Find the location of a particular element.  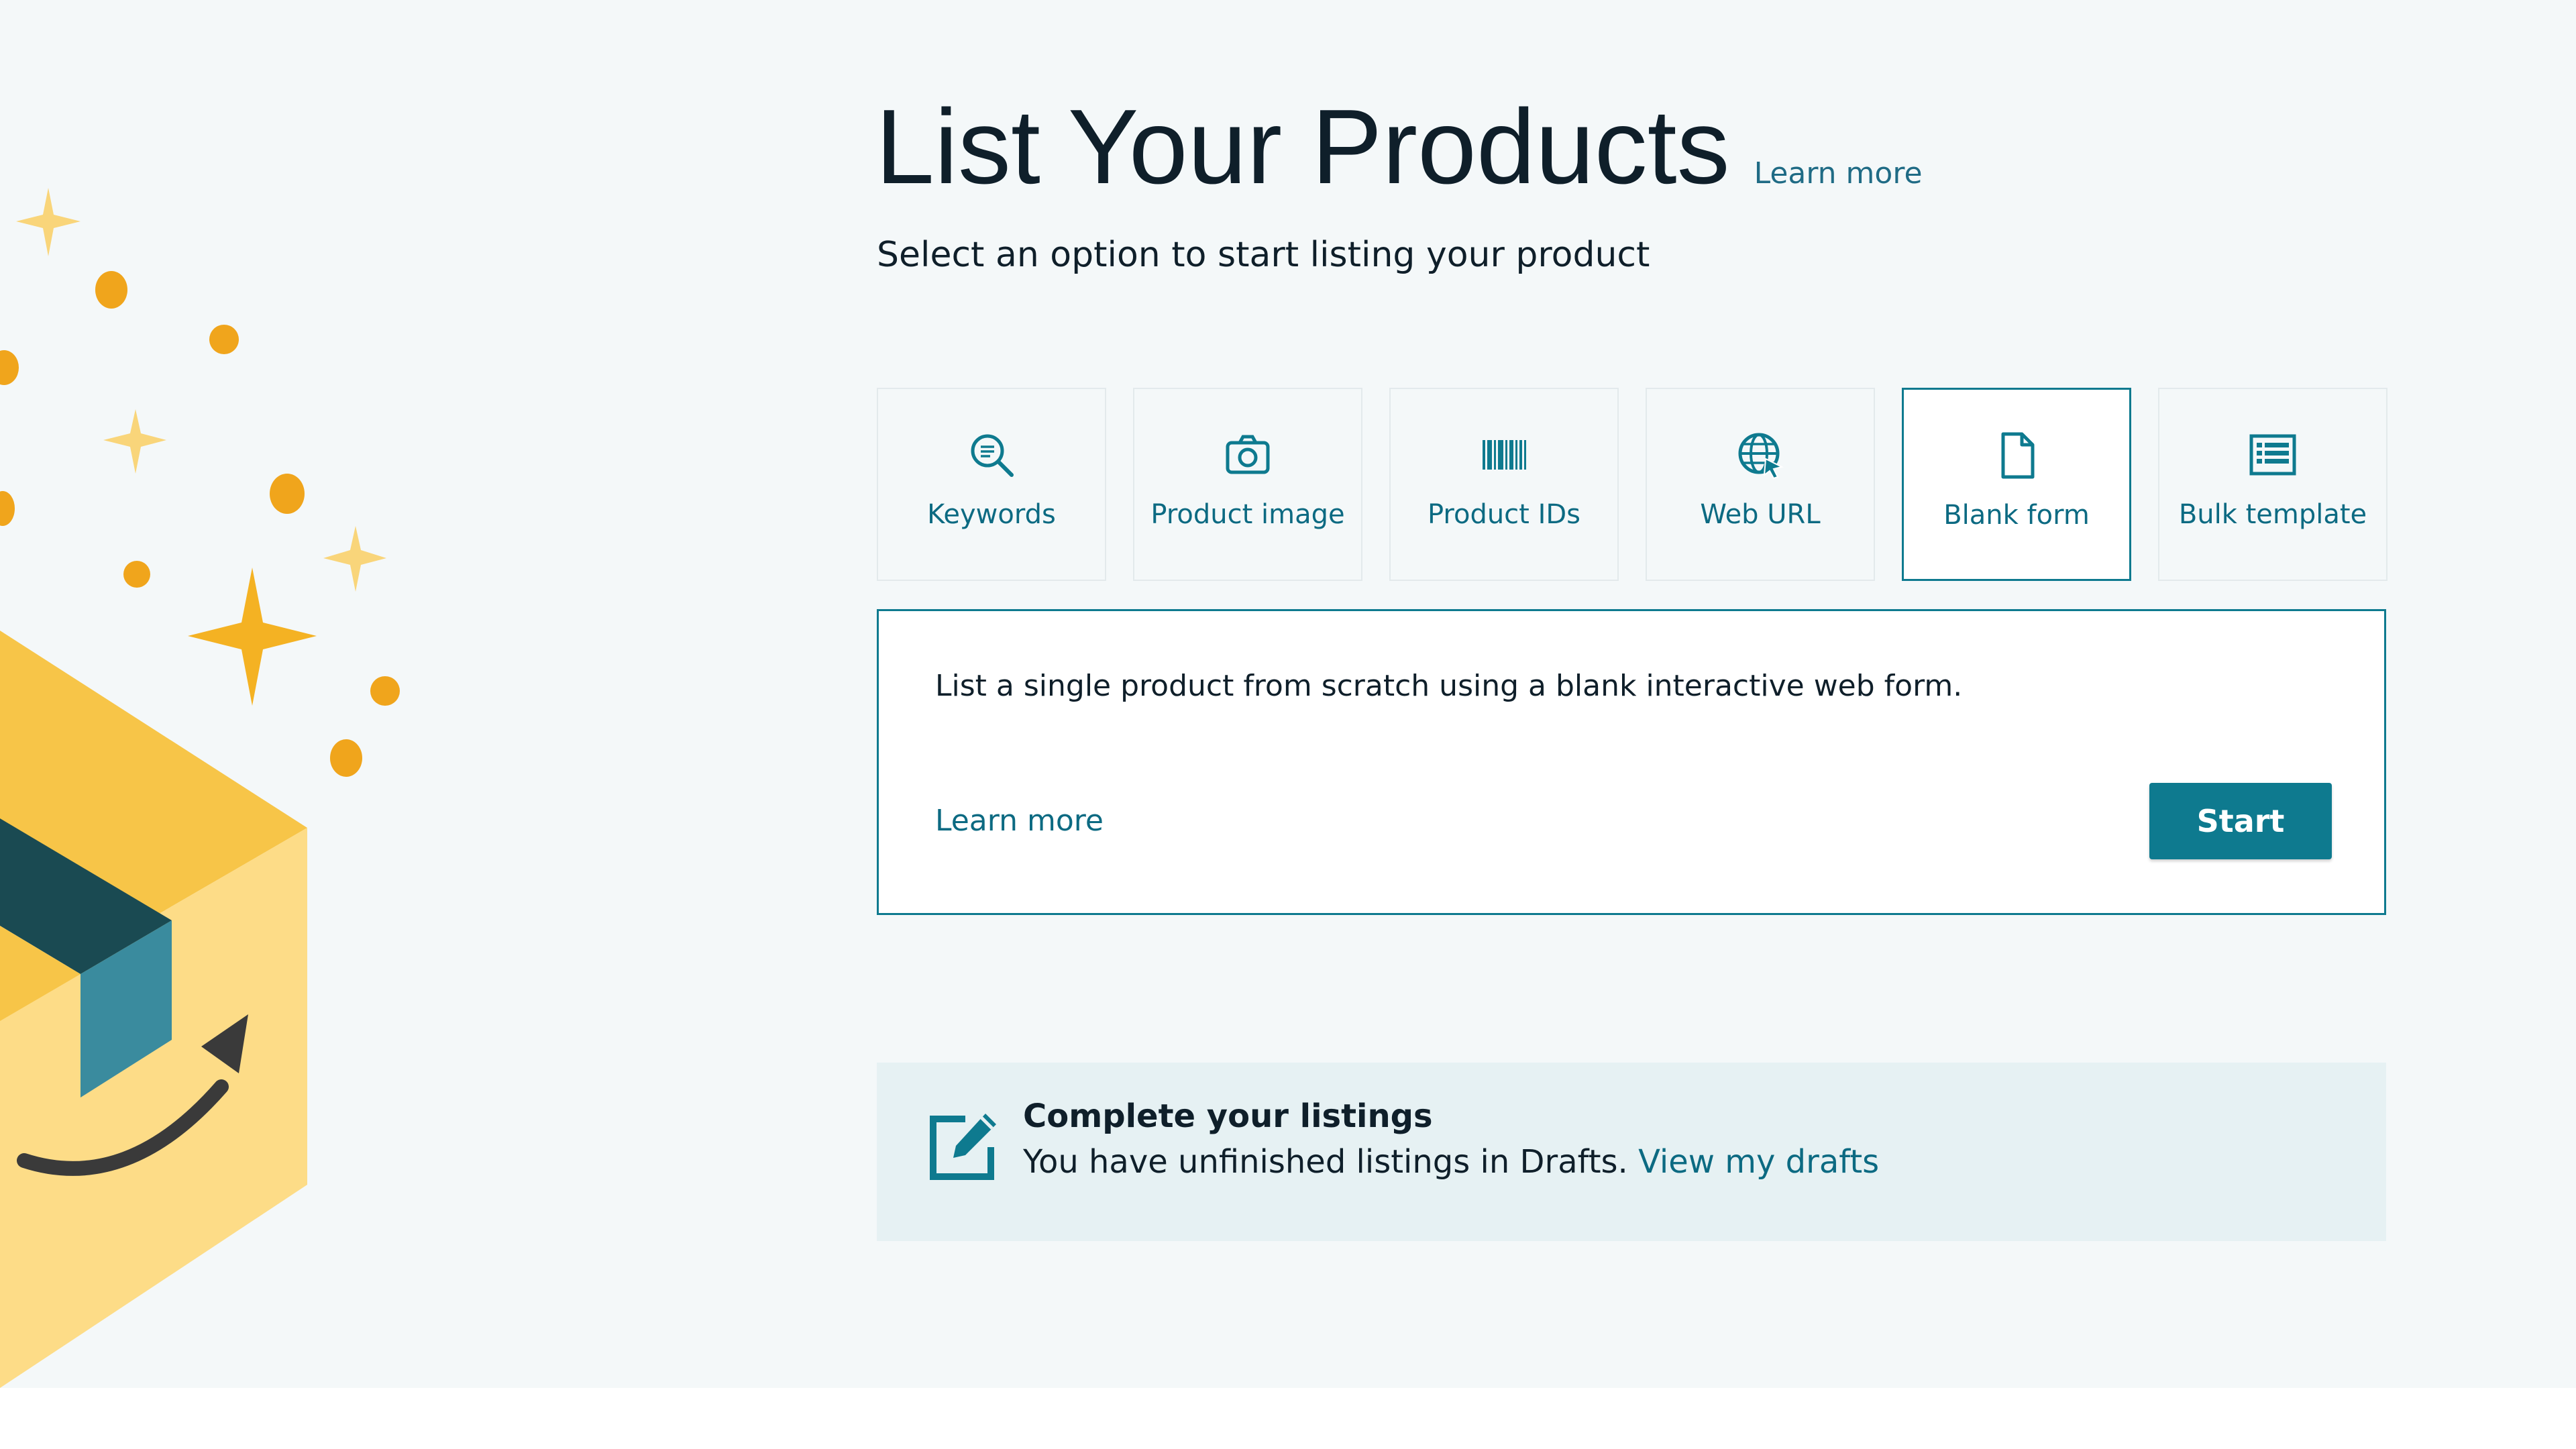

blank-document-icon is located at coordinates (2016, 455).